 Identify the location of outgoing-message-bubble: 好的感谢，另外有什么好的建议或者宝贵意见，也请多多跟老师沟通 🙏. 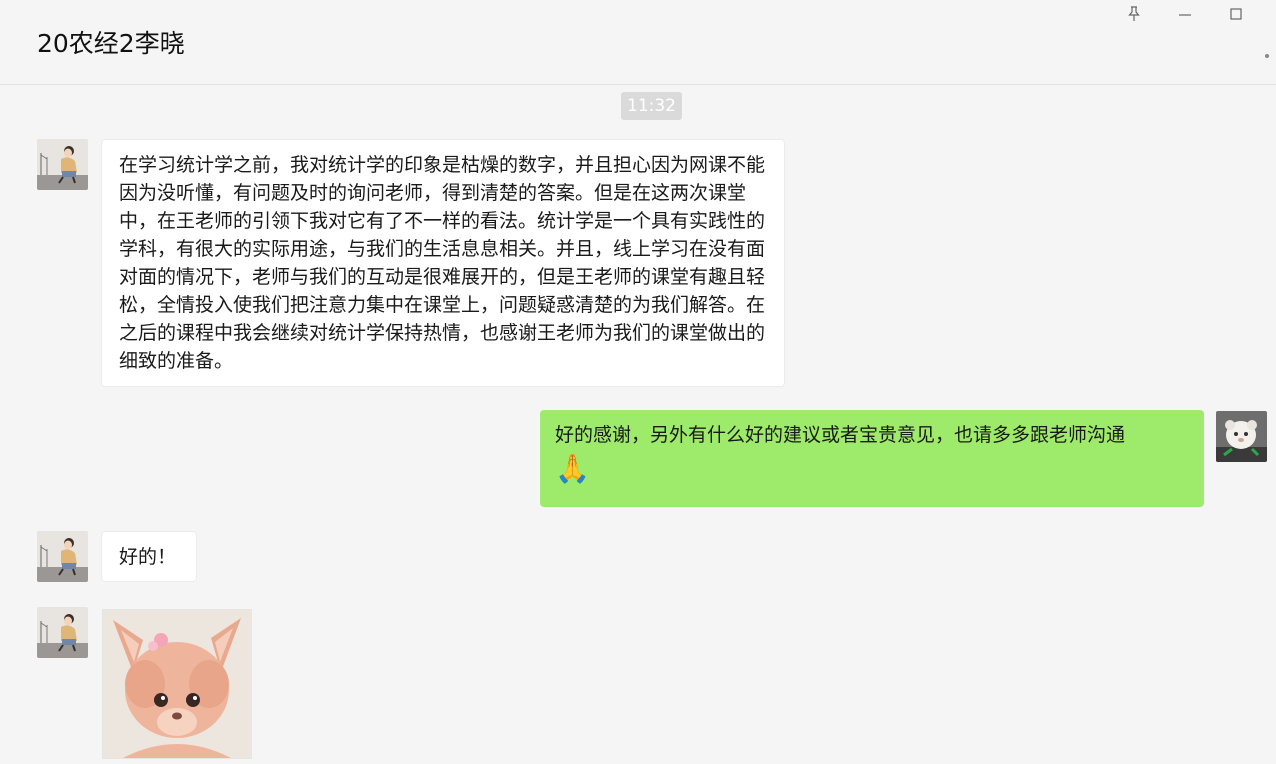
(872, 458).